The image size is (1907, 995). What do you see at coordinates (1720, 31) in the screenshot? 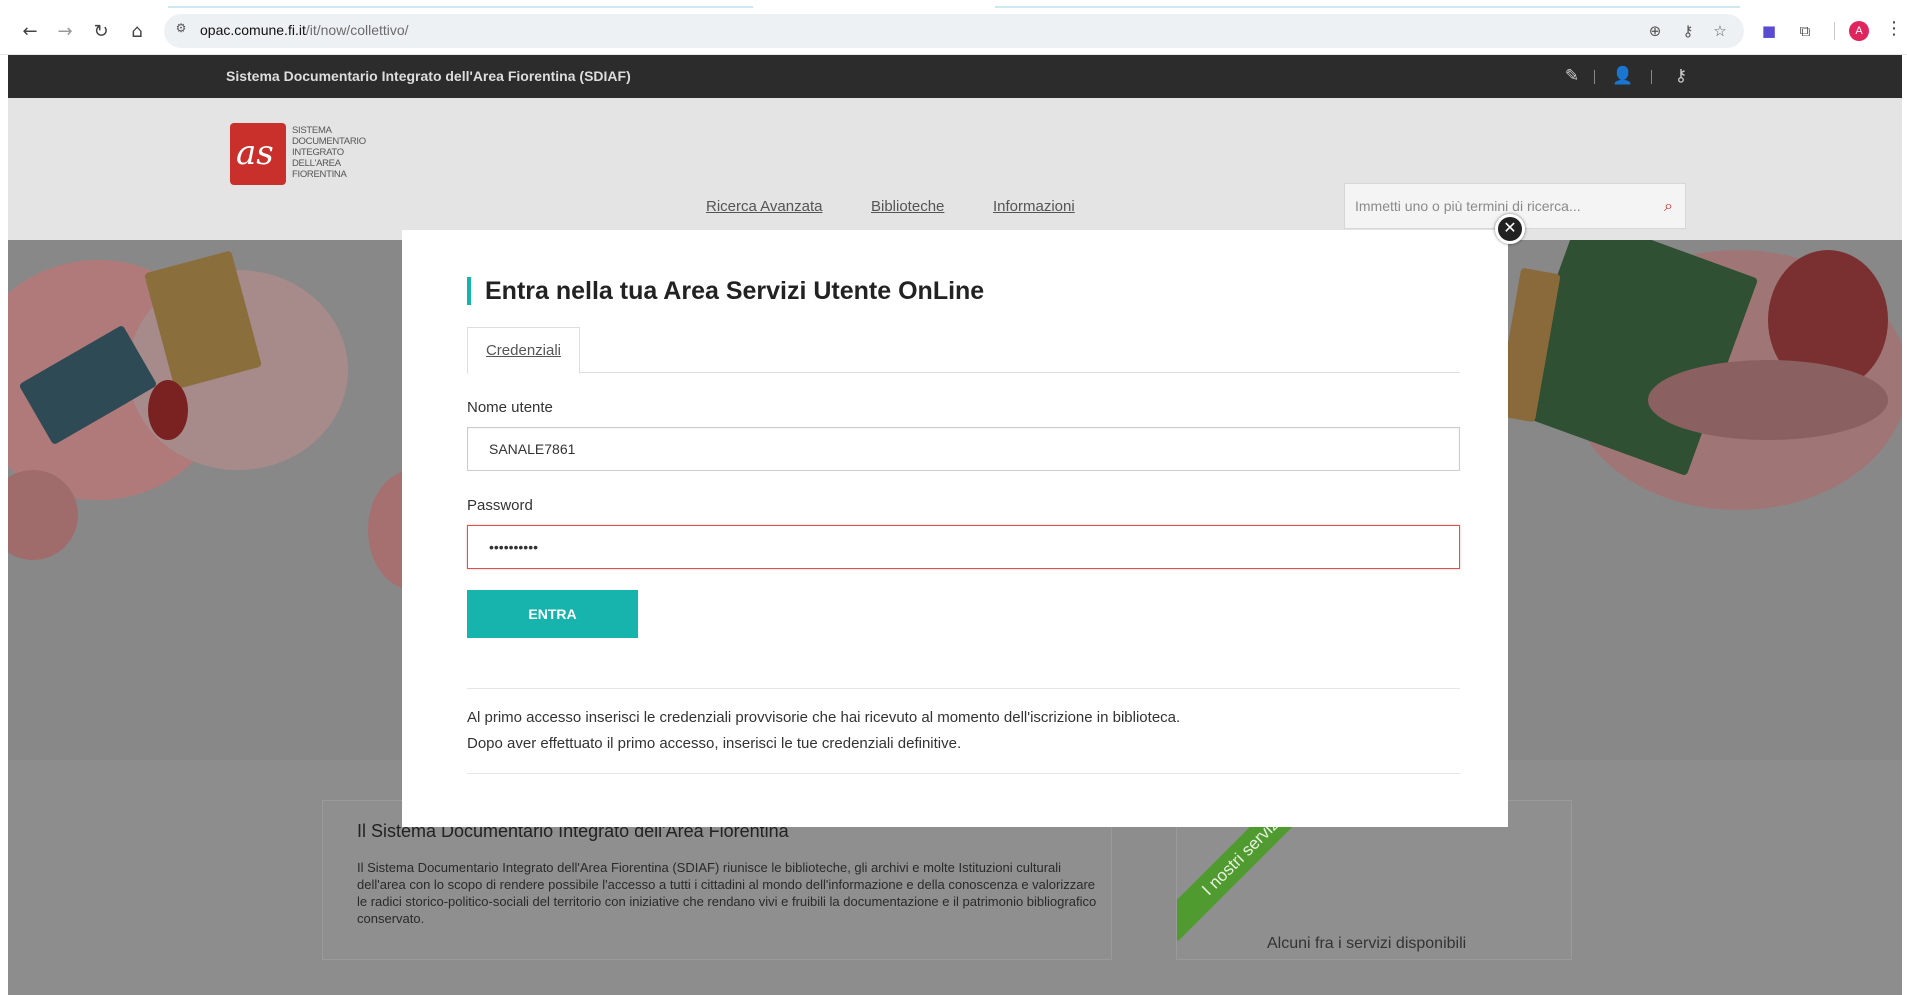
I see `bookmark-star-icon: ☆` at bounding box center [1720, 31].